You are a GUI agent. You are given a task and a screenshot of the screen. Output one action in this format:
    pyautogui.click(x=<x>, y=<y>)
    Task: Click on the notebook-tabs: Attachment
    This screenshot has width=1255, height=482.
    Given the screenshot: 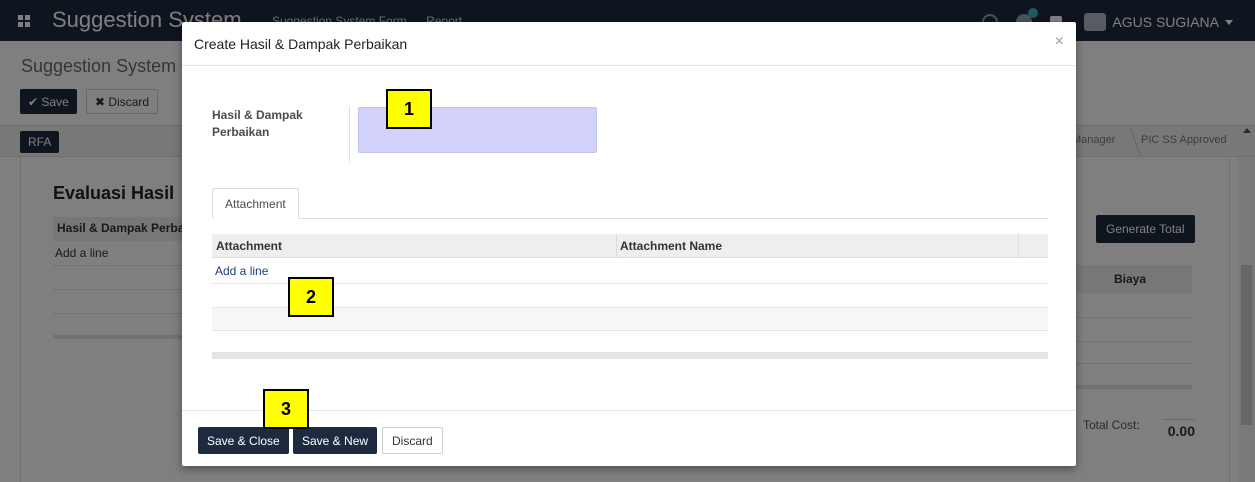 What is the action you would take?
    pyautogui.click(x=630, y=203)
    